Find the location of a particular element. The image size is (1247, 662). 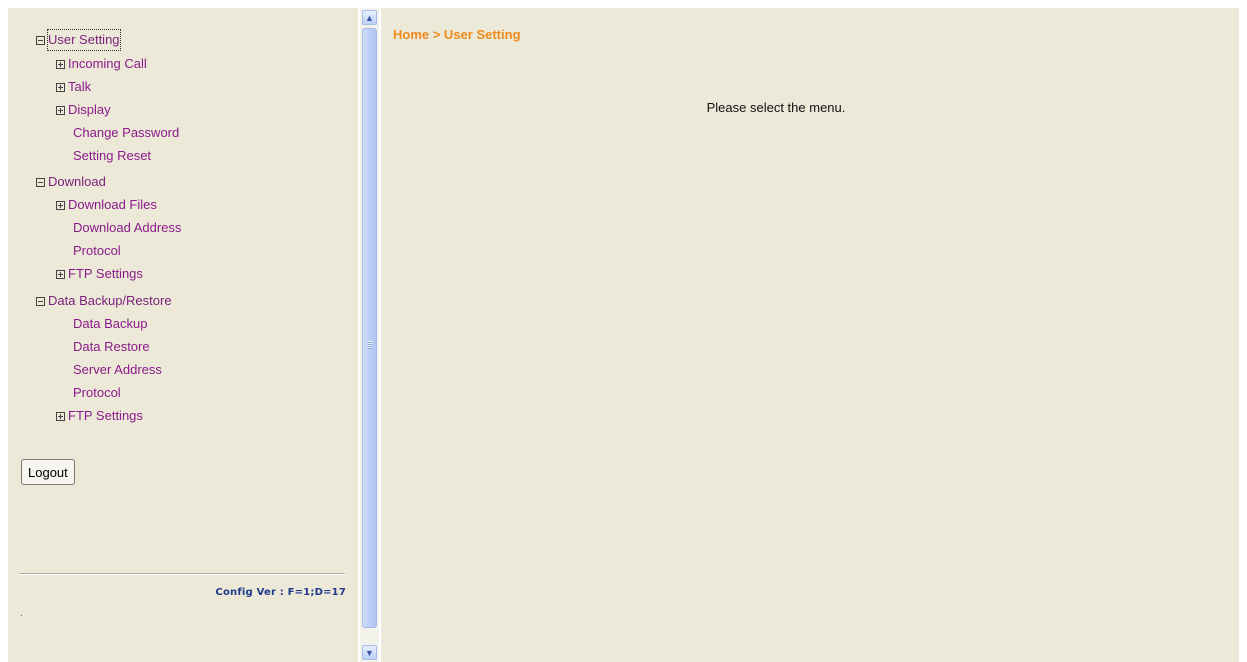

tree-item-label: Download Address is located at coordinates (127, 228).